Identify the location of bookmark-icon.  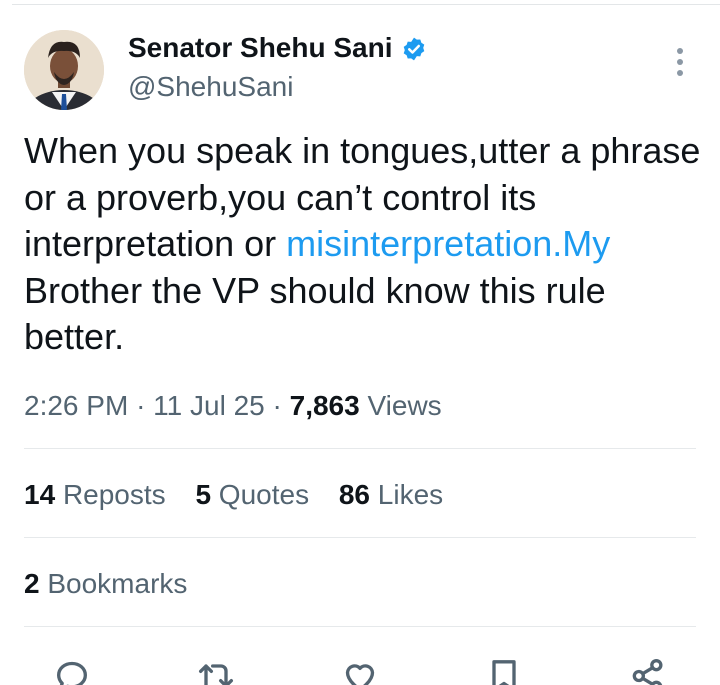
(504, 670).